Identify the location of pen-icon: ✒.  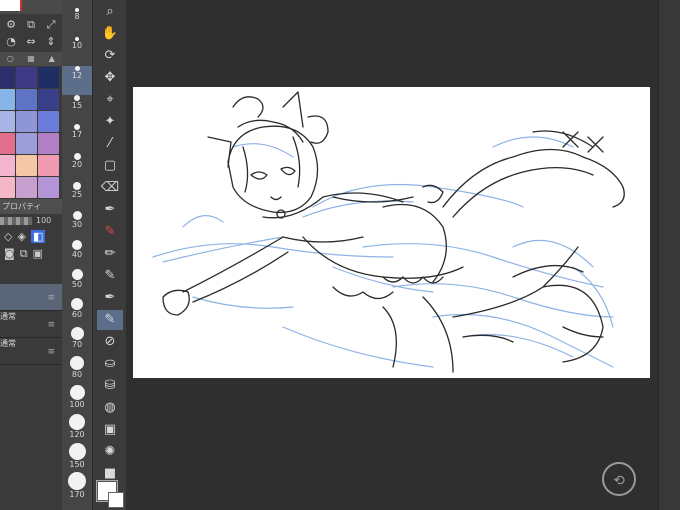
(110, 210).